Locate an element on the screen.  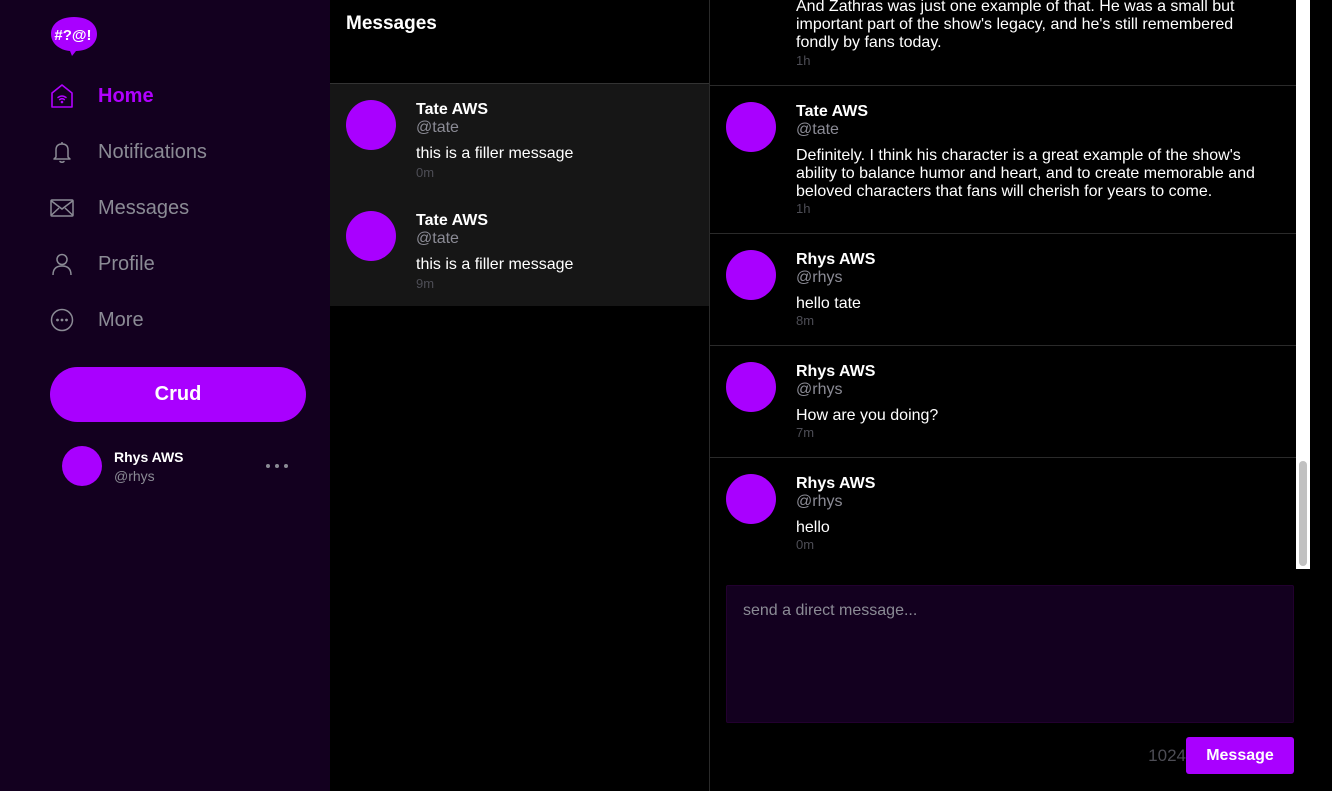
sidebar-item-messages: Messages is located at coordinates (128, 208).